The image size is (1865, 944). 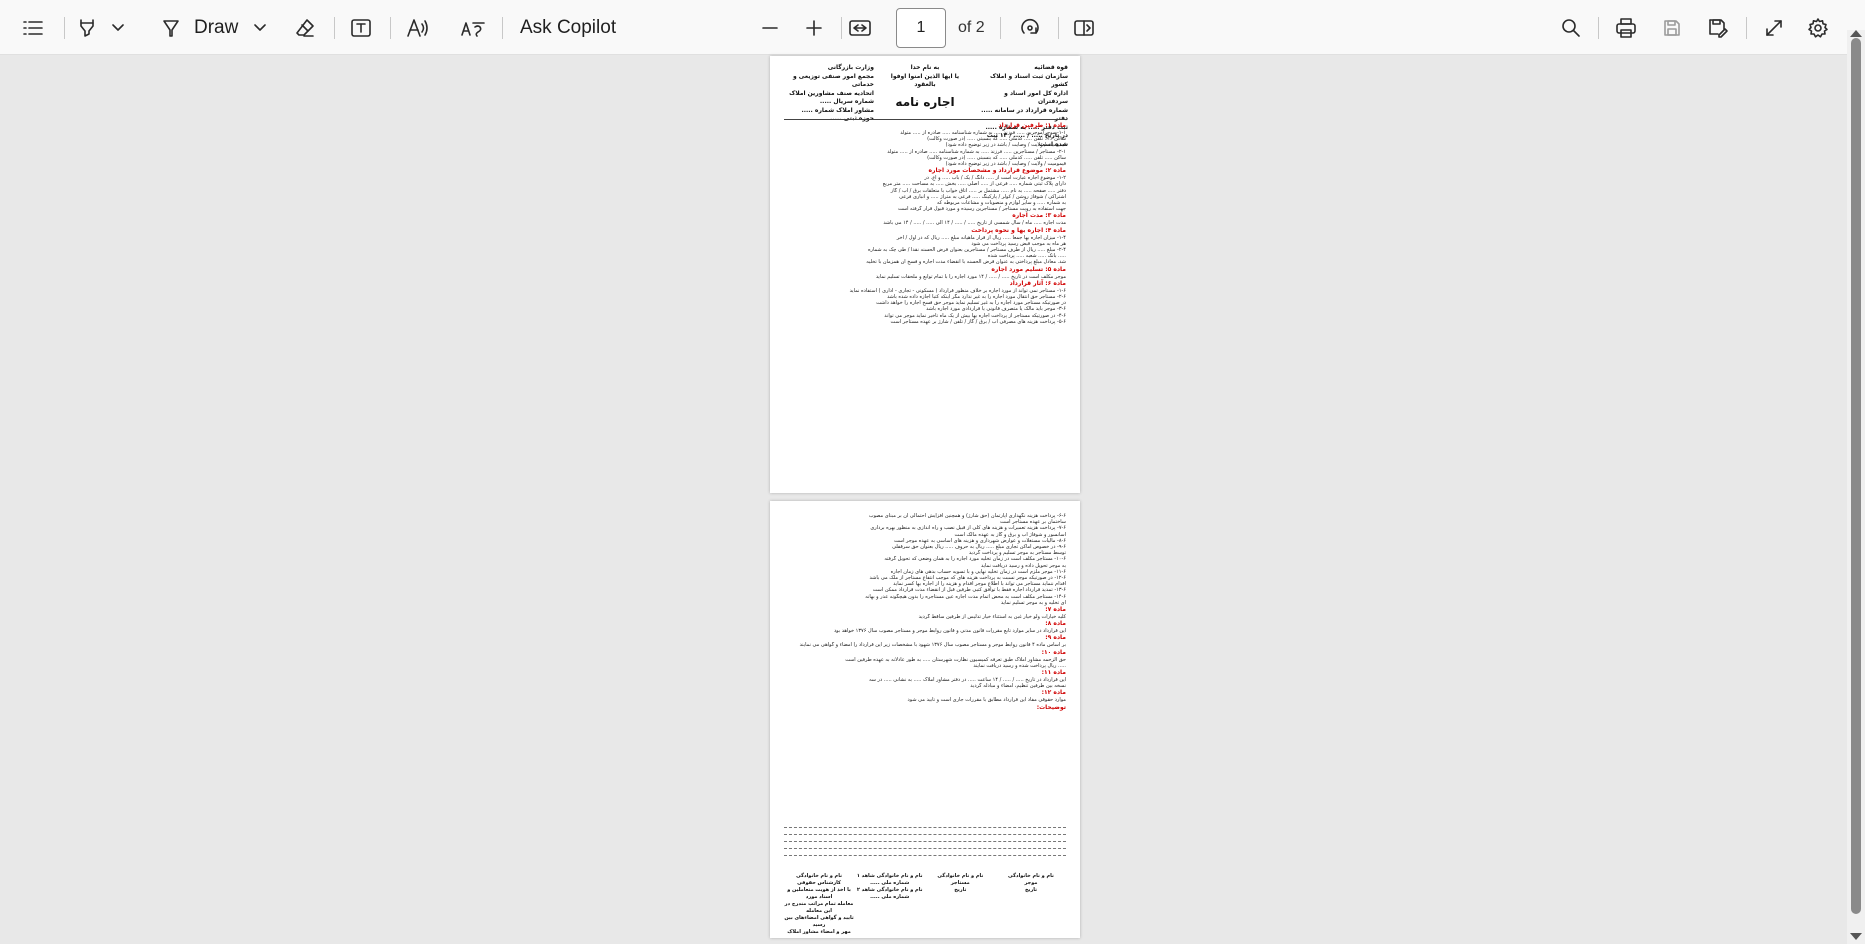 What do you see at coordinates (819, 921) in the screenshot?
I see `signature-line: تایید و گواهی امضاءهای بین رسید` at bounding box center [819, 921].